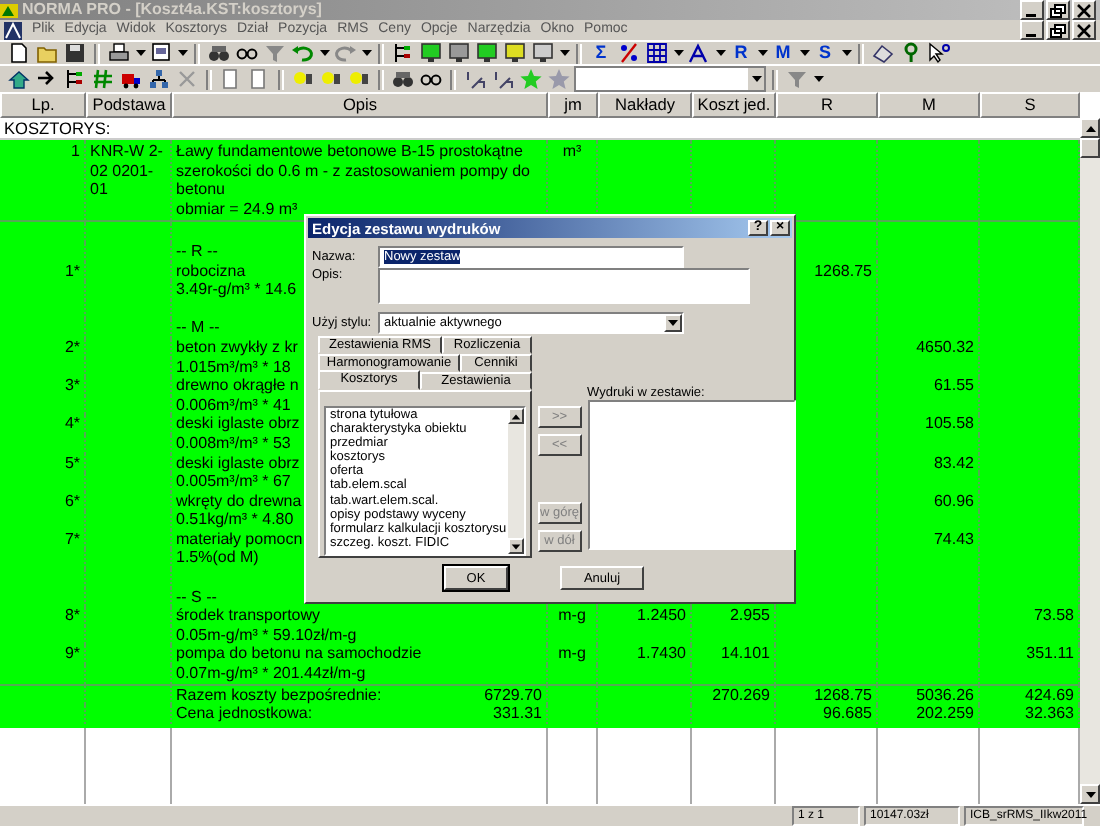 The width and height of the screenshot is (1100, 826). I want to click on table-cell: 1.7430, so click(645, 654).